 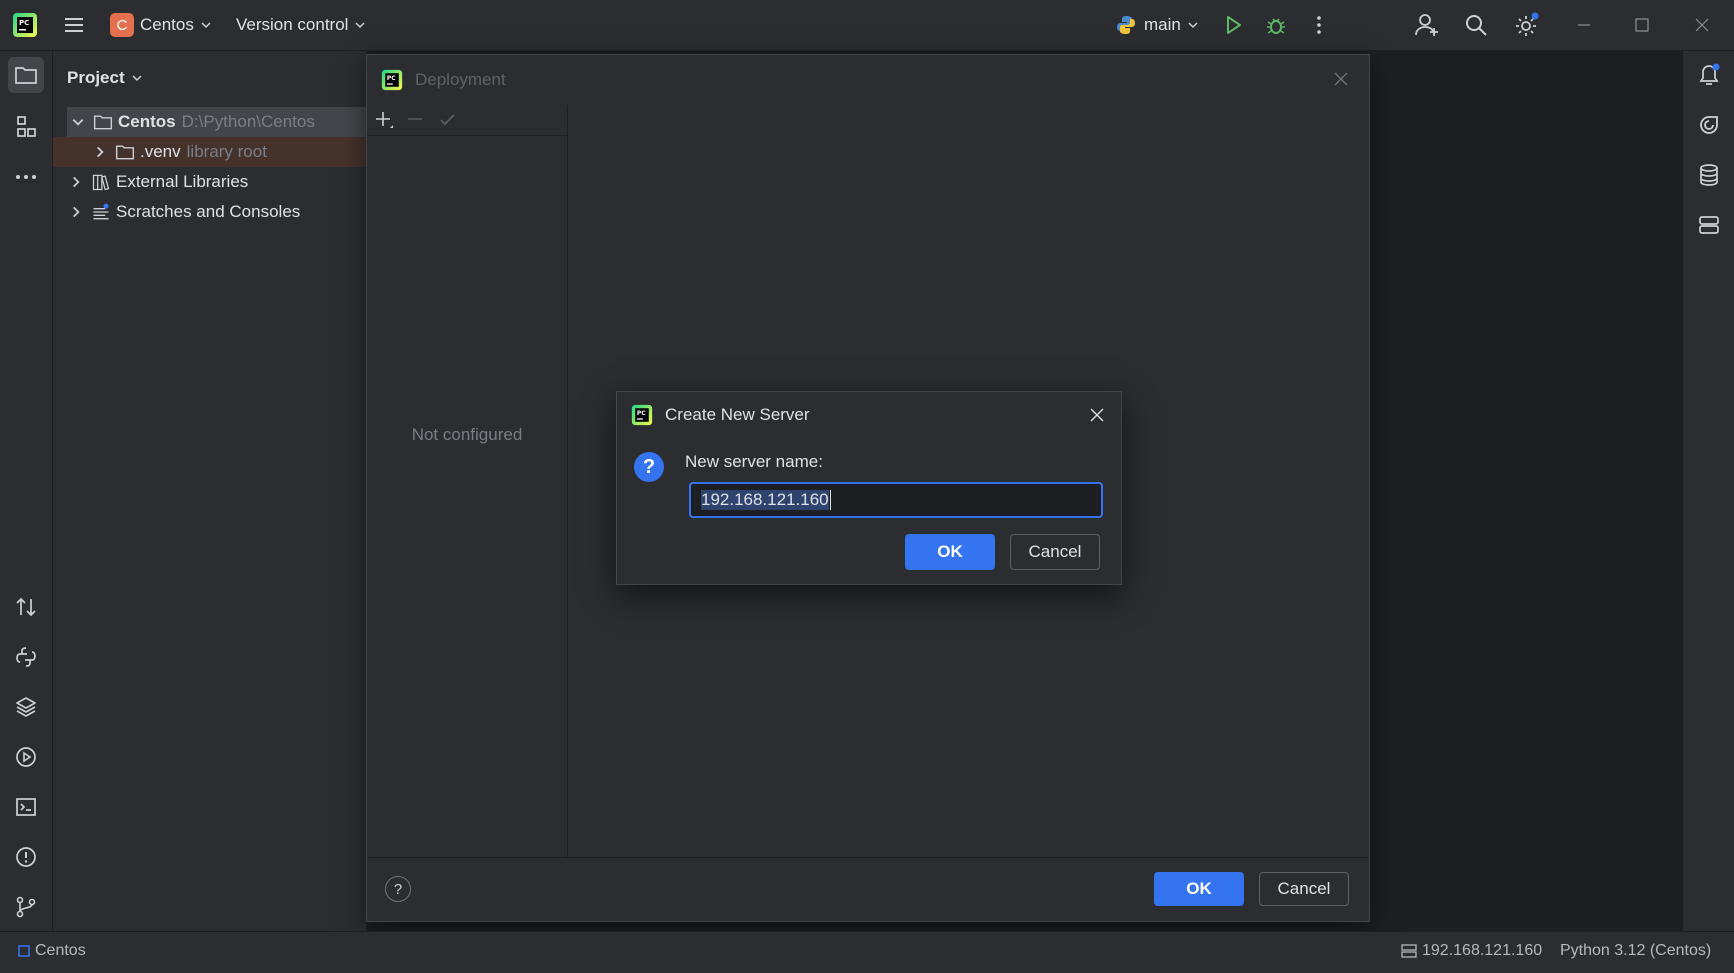 I want to click on project-panel-title: Project, so click(x=96, y=77).